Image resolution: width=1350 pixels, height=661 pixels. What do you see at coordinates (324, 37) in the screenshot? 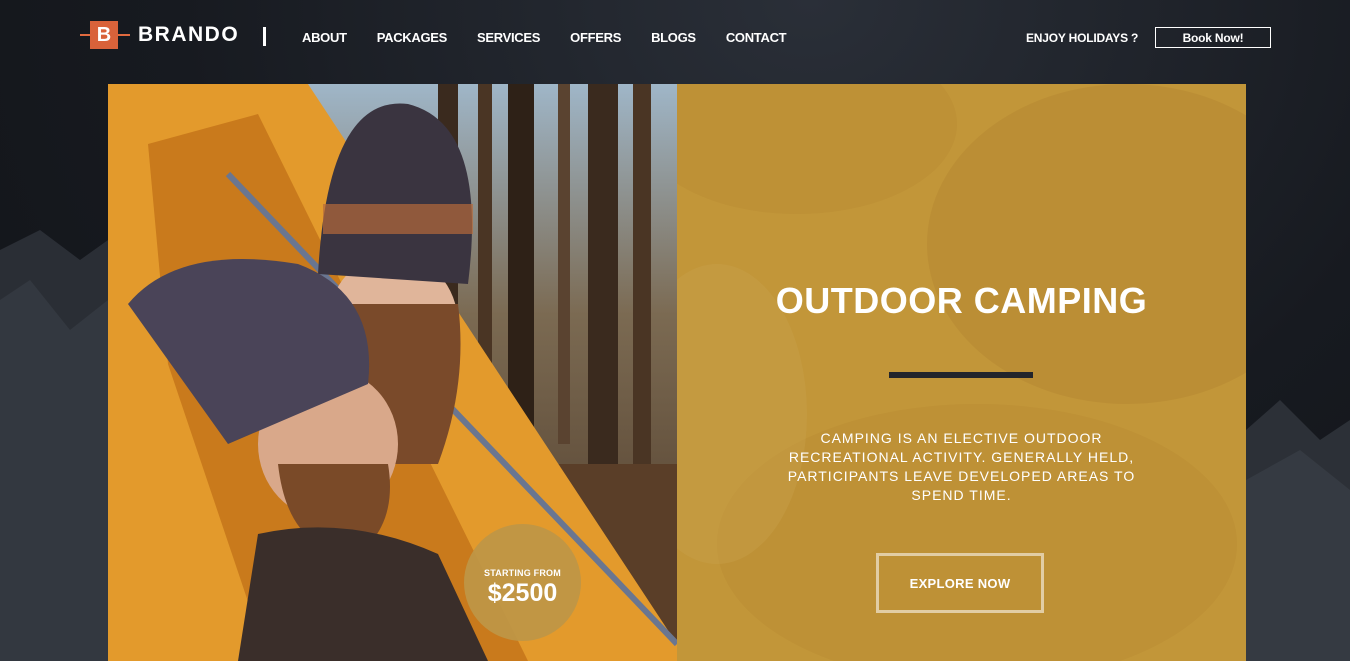
I see `nav-about: ABOUT` at bounding box center [324, 37].